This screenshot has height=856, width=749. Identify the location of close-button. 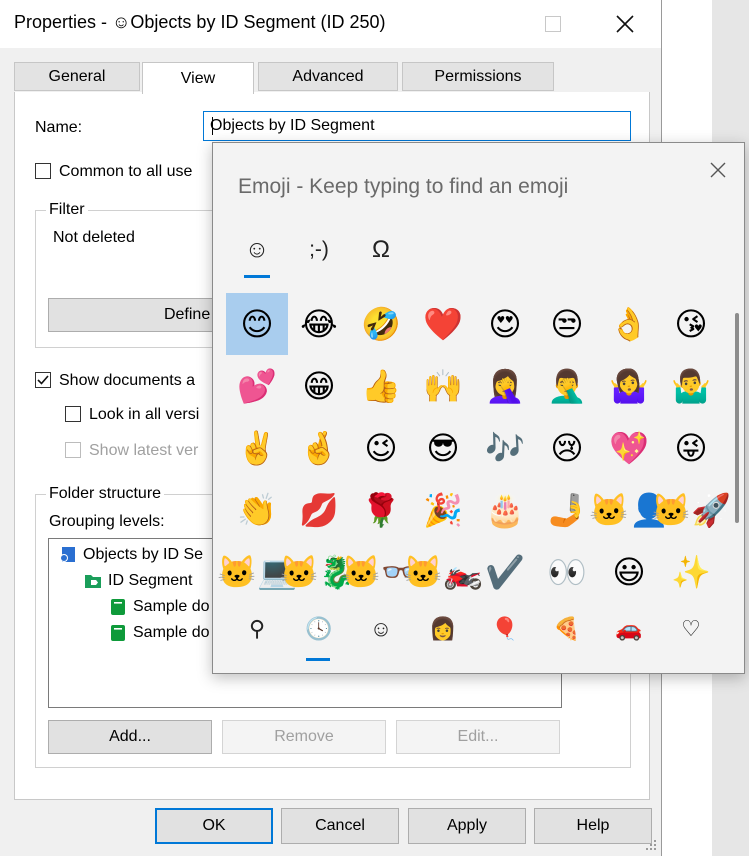
(625, 24).